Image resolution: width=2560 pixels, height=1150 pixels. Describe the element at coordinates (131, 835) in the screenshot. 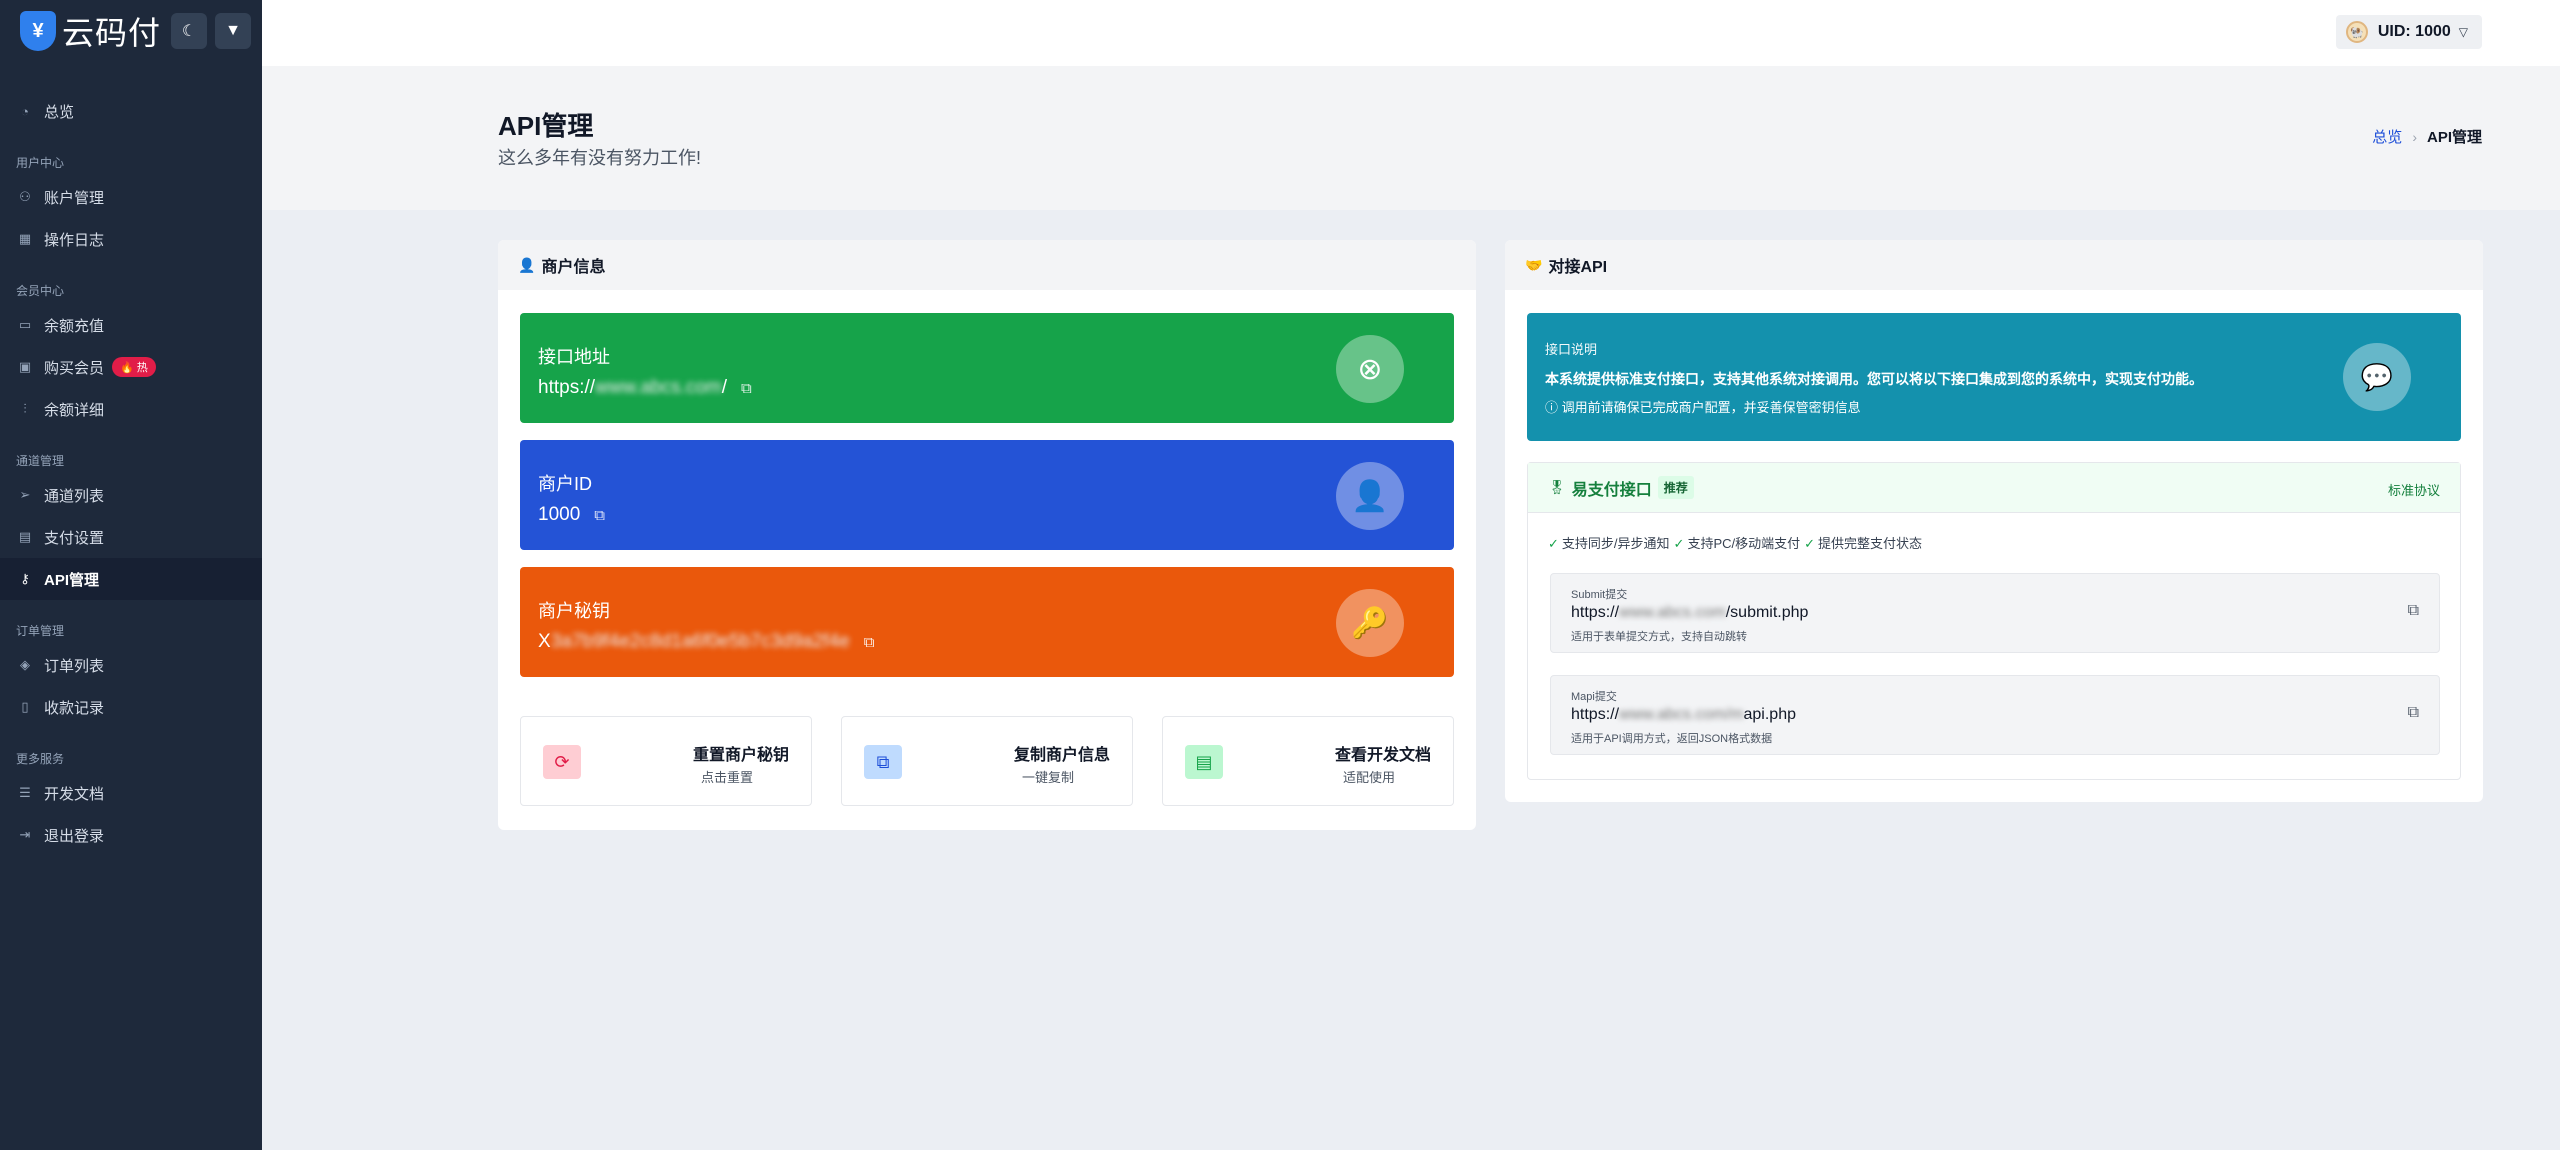

I see `sidebar-item-logout: ⇥ 退出登录` at that location.